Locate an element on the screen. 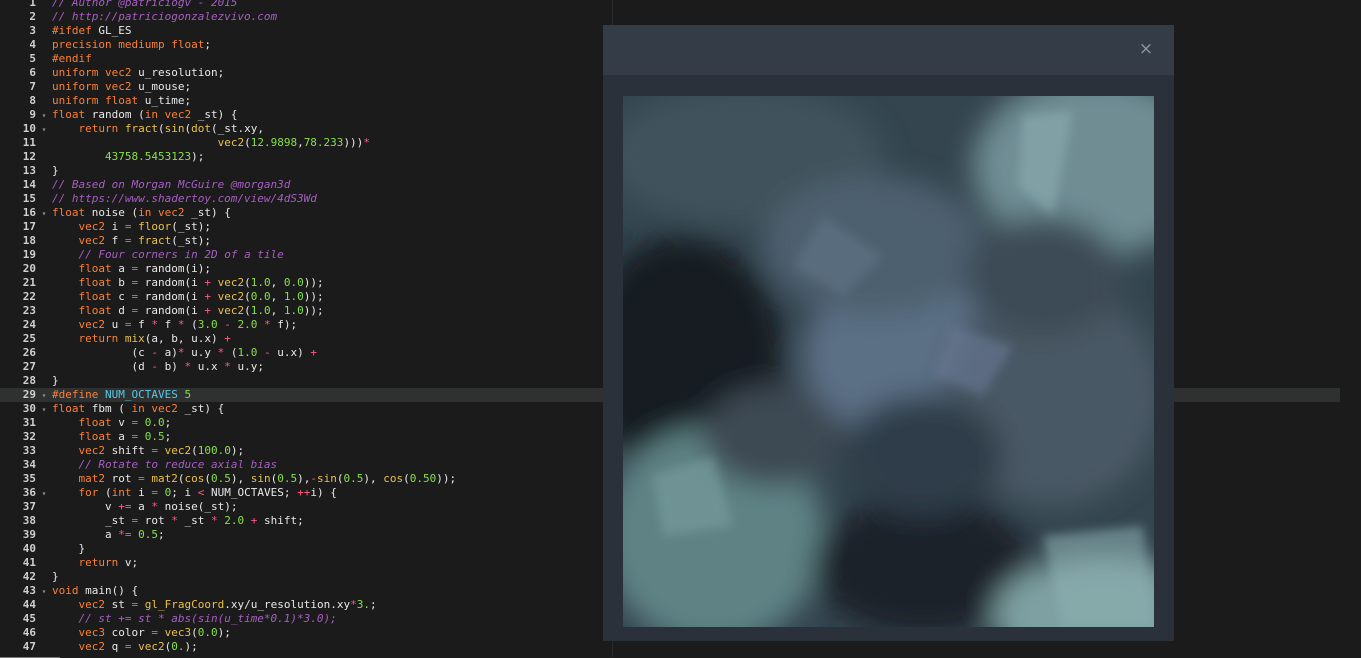  code-text: (d - b) * u.x * u.y; is located at coordinates (158, 367).